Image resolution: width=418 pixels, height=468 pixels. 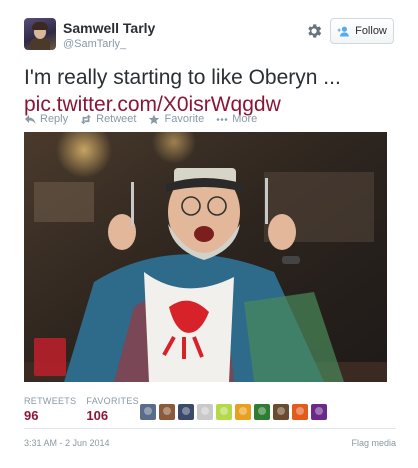 I want to click on user-name: Samwell Tarly, so click(x=109, y=28).